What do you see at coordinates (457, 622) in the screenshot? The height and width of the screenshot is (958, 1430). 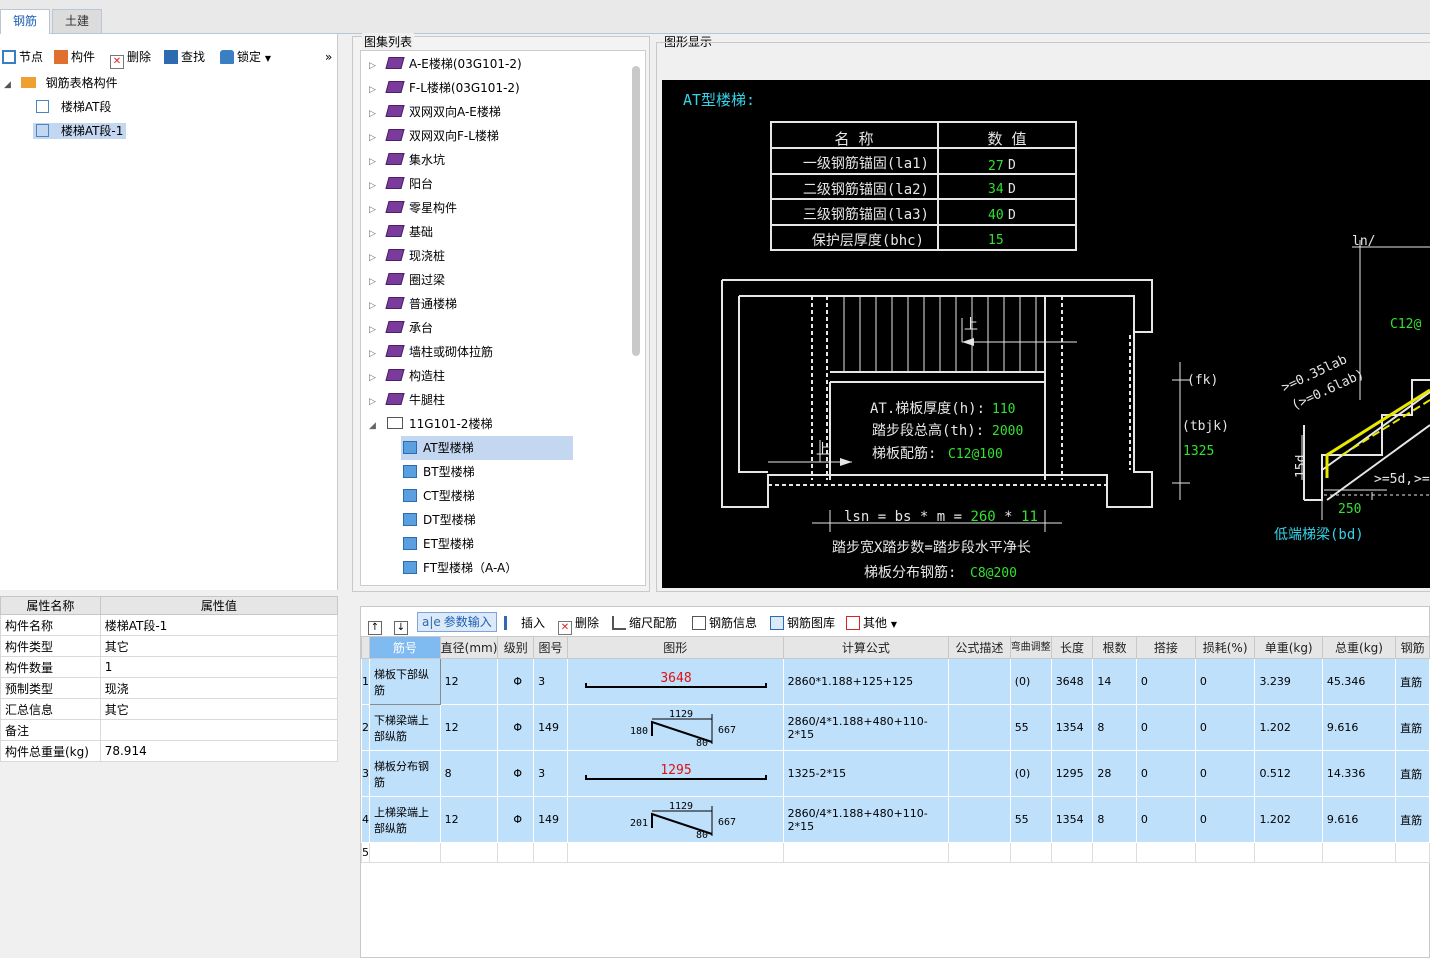 I see `param-input-button: a|e 参数输入` at bounding box center [457, 622].